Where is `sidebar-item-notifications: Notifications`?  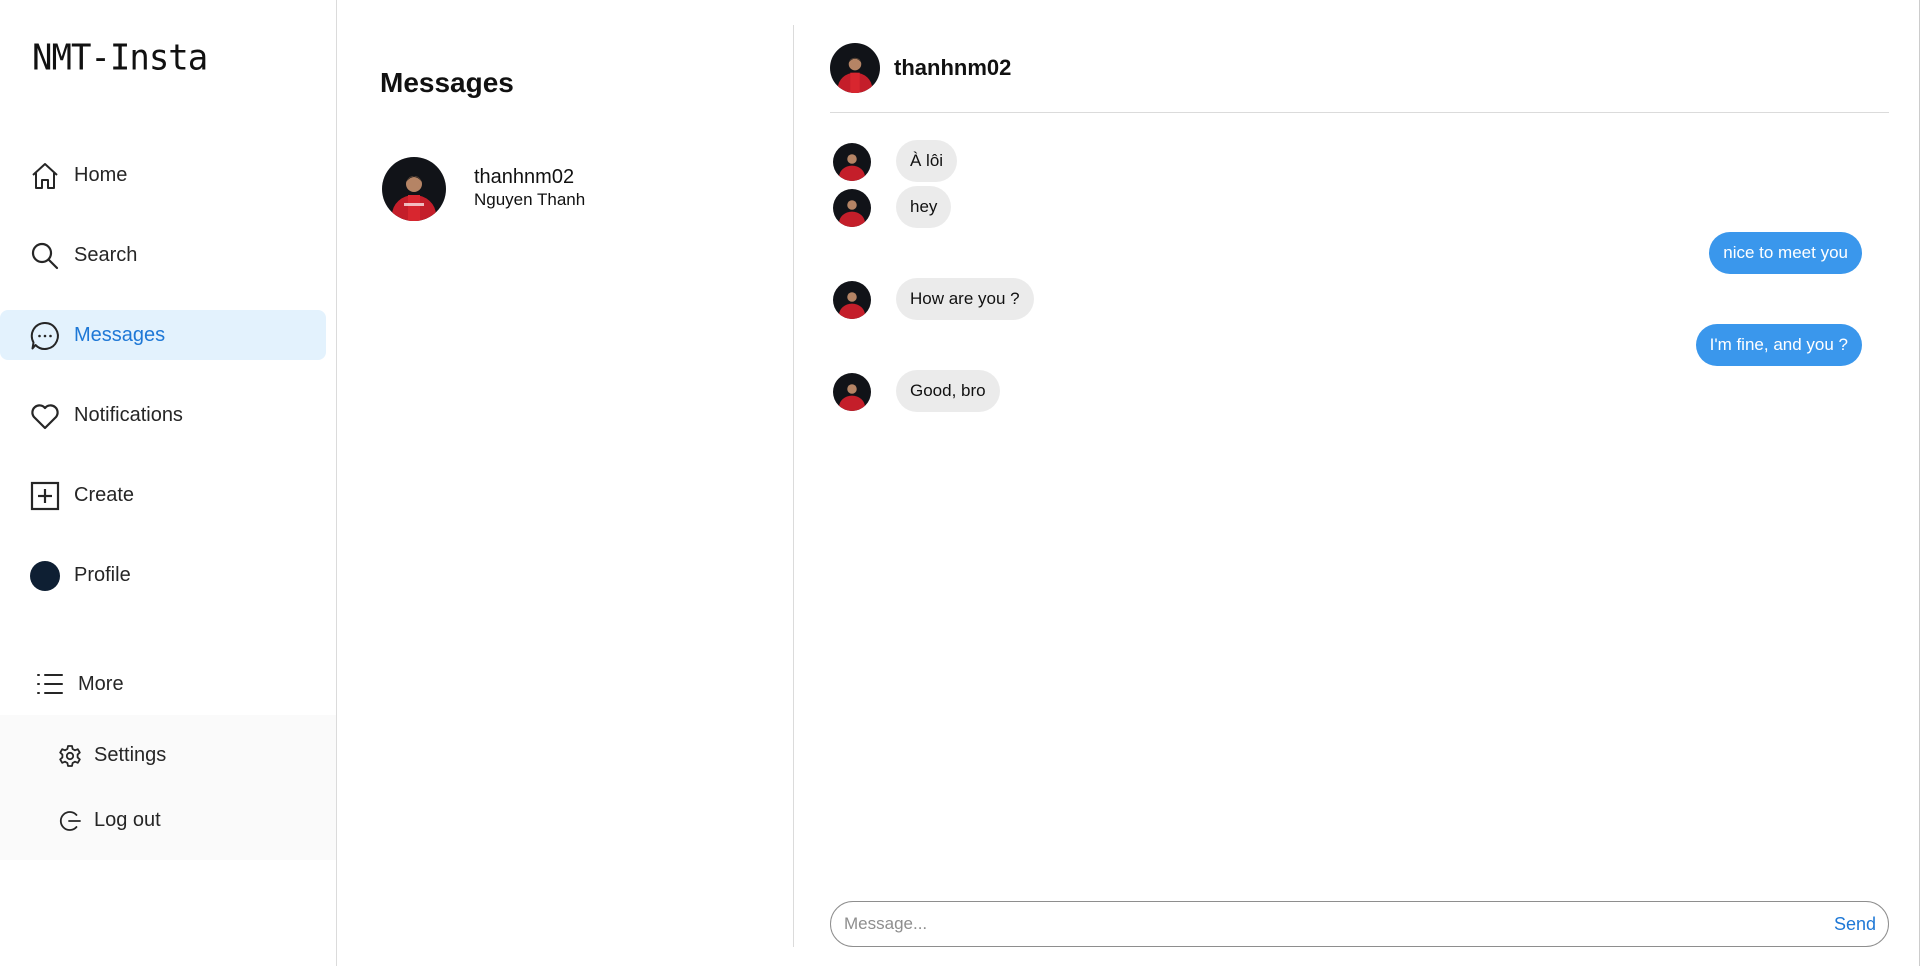 sidebar-item-notifications: Notifications is located at coordinates (163, 415).